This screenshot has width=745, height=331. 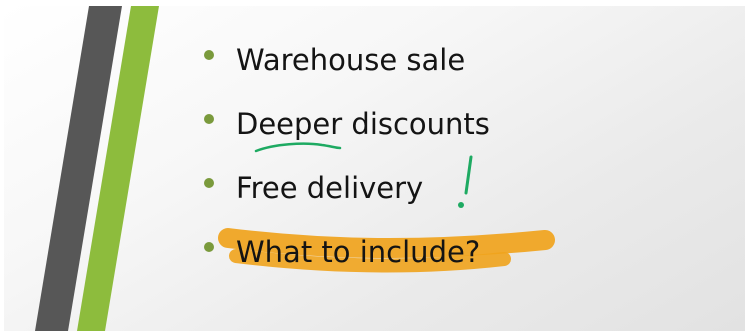 What do you see at coordinates (363, 124) in the screenshot?
I see `bullet-text: Deeper discounts` at bounding box center [363, 124].